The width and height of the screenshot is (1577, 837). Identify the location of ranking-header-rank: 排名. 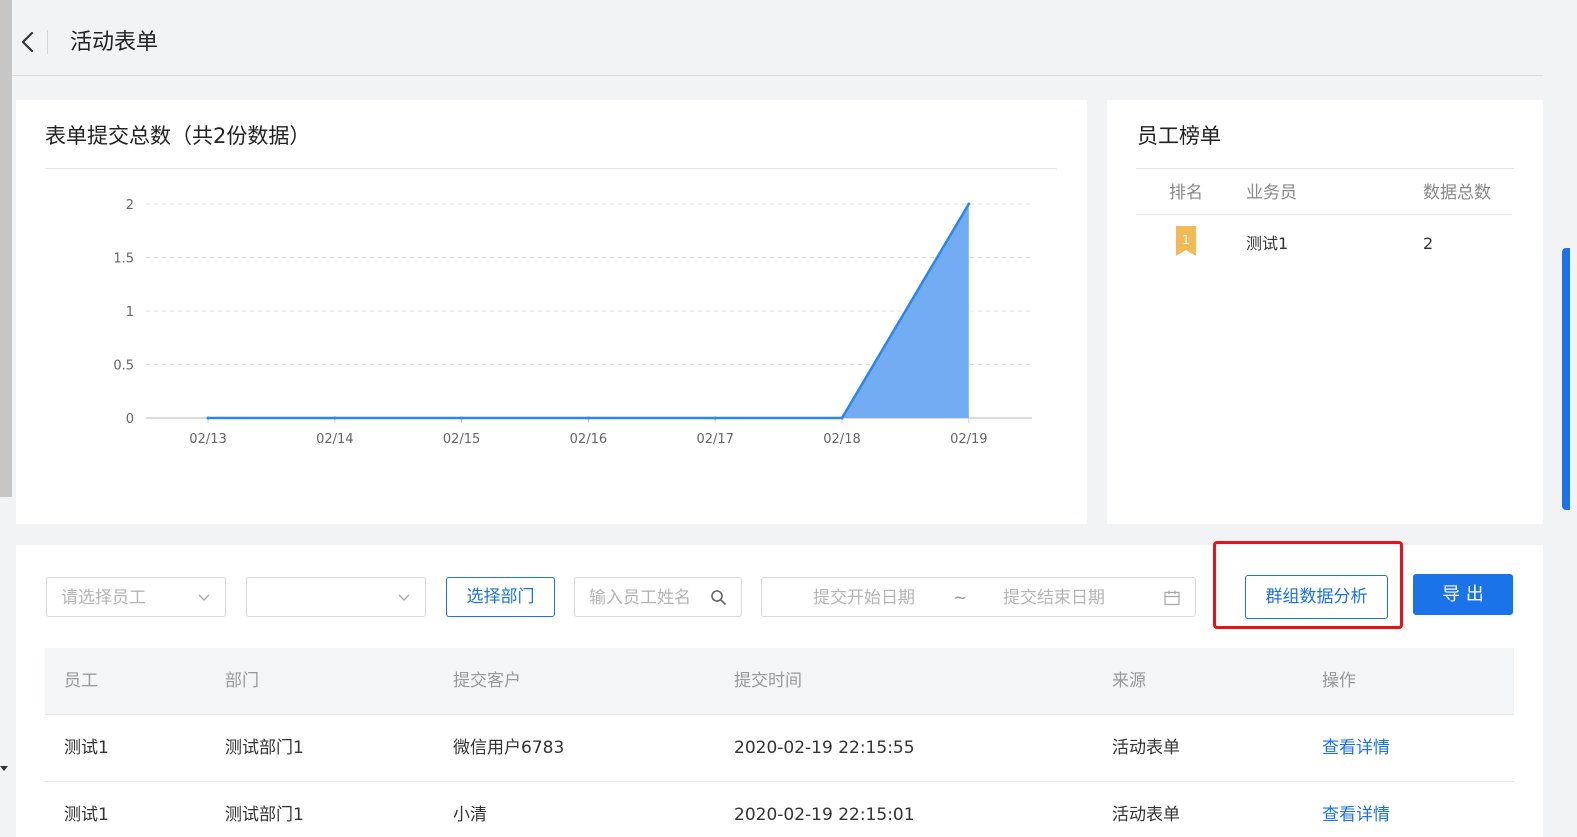
(1186, 193).